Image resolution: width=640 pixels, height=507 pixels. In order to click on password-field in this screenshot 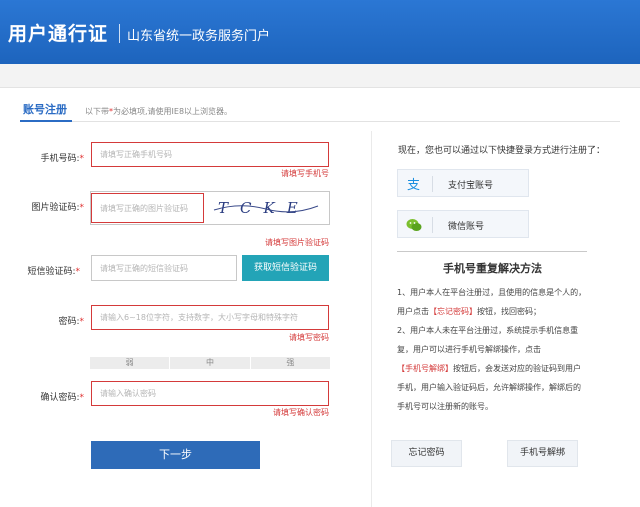, I will do `click(210, 317)`.